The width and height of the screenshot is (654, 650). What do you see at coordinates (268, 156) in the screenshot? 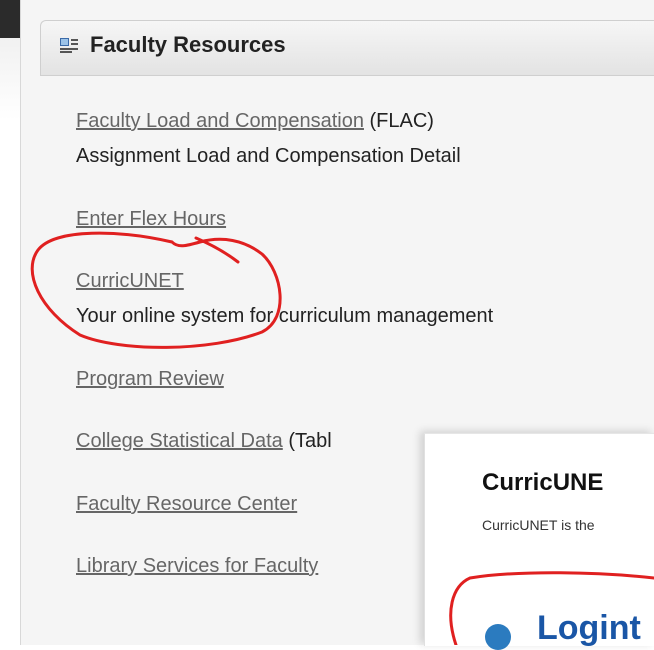
I see `flac-description: Assignment Load and Compensation Detail` at bounding box center [268, 156].